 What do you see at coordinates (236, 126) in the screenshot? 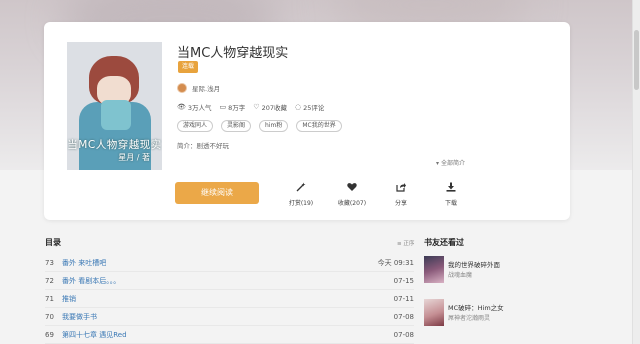
I see `tag: 灵影阁` at bounding box center [236, 126].